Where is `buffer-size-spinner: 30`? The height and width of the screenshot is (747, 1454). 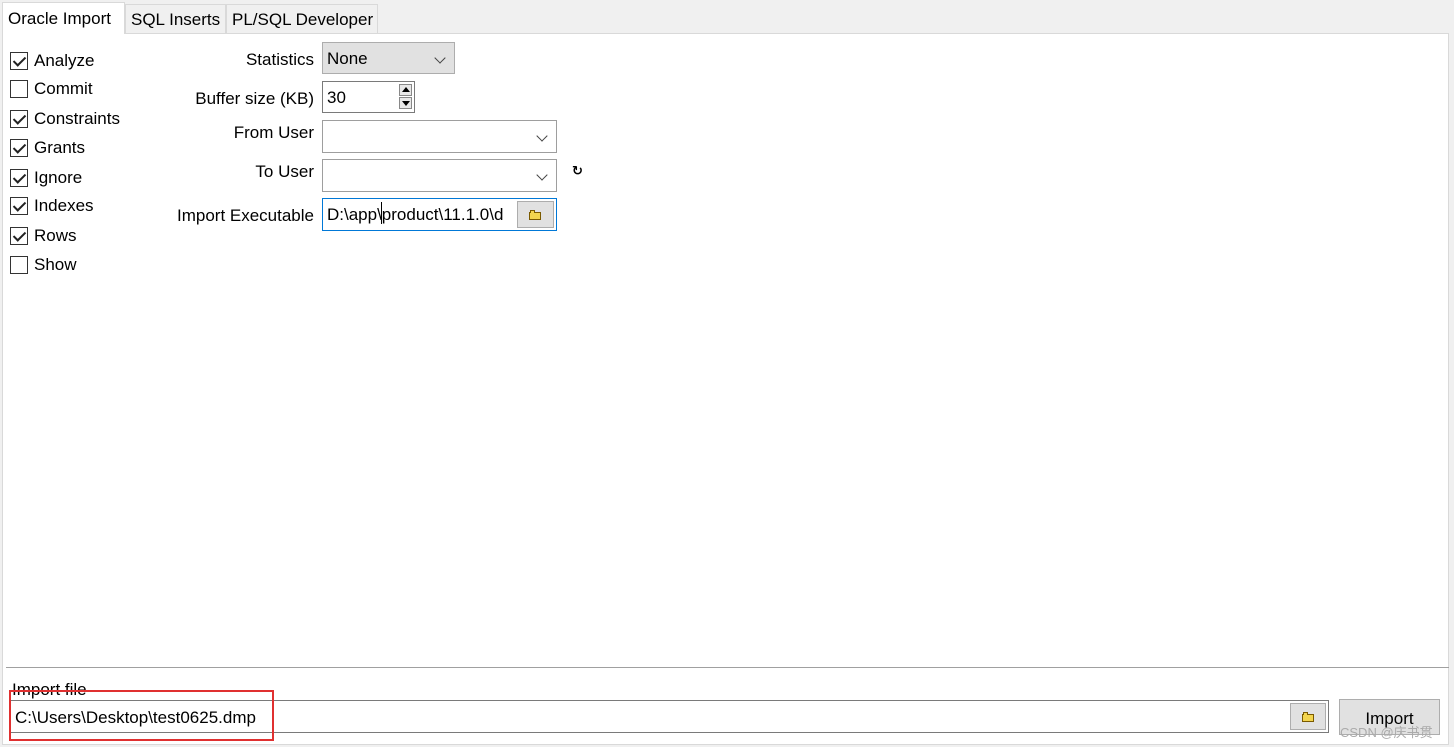 buffer-size-spinner: 30 is located at coordinates (368, 97).